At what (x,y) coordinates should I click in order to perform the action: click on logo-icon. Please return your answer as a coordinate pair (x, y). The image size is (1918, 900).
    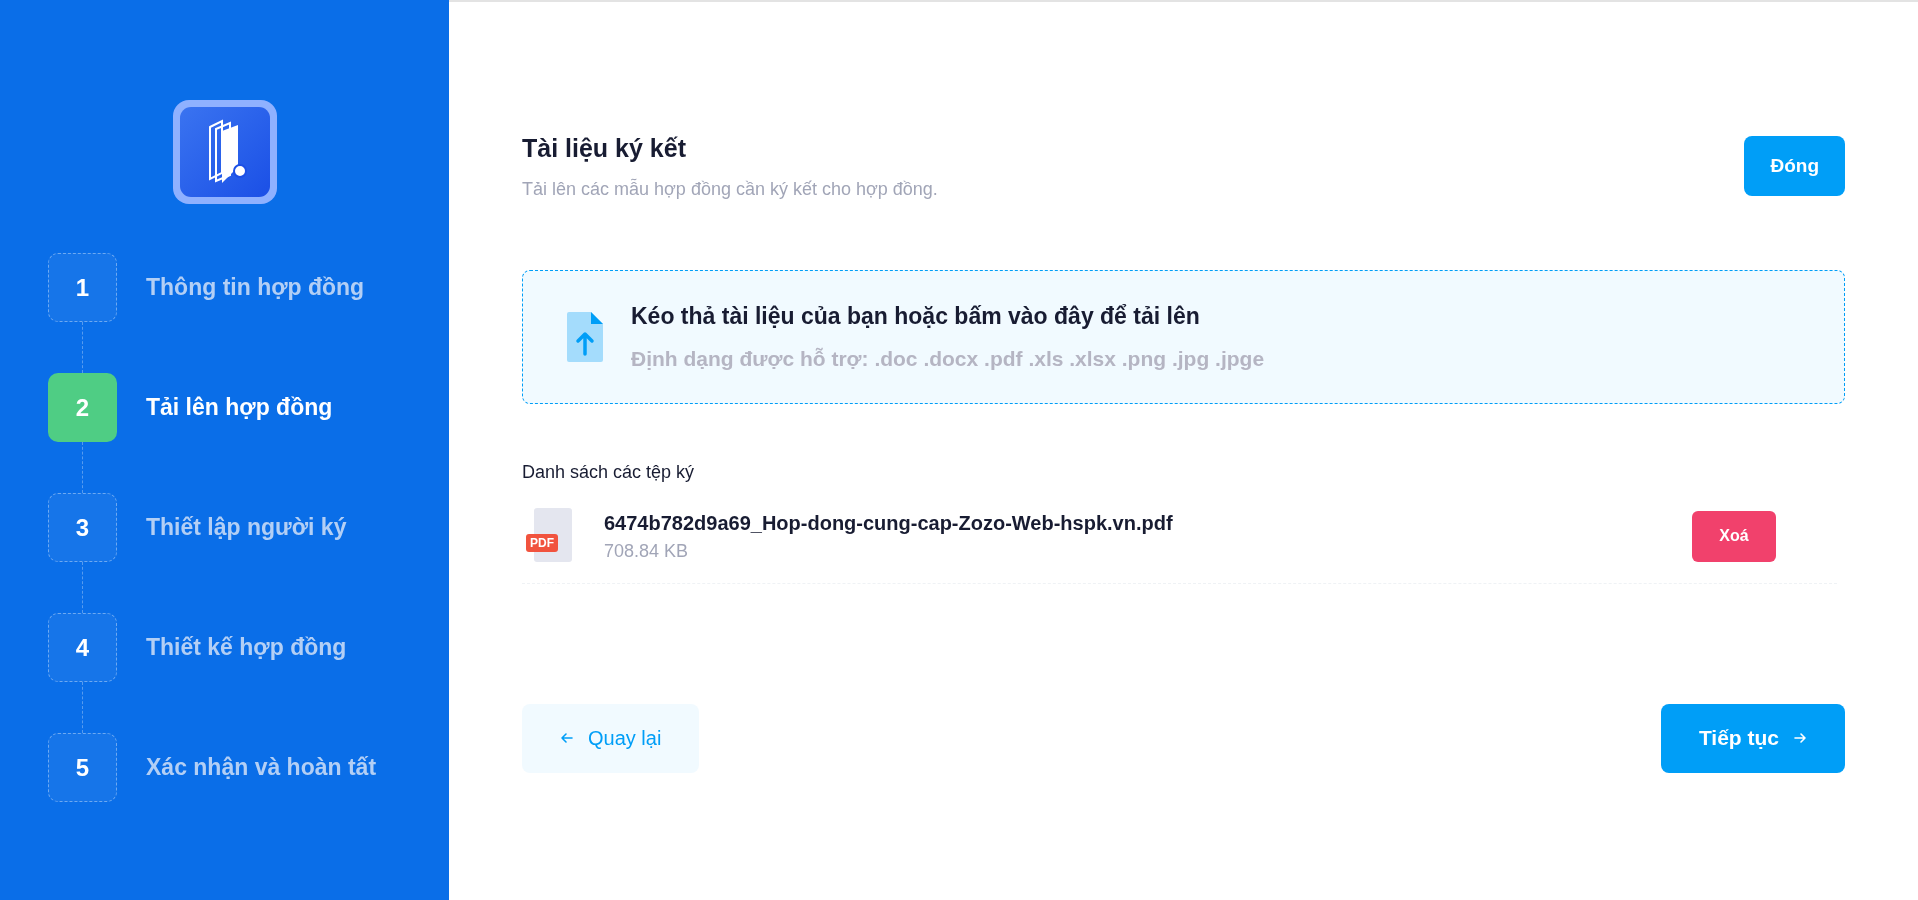
    Looking at the image, I should click on (224, 152).